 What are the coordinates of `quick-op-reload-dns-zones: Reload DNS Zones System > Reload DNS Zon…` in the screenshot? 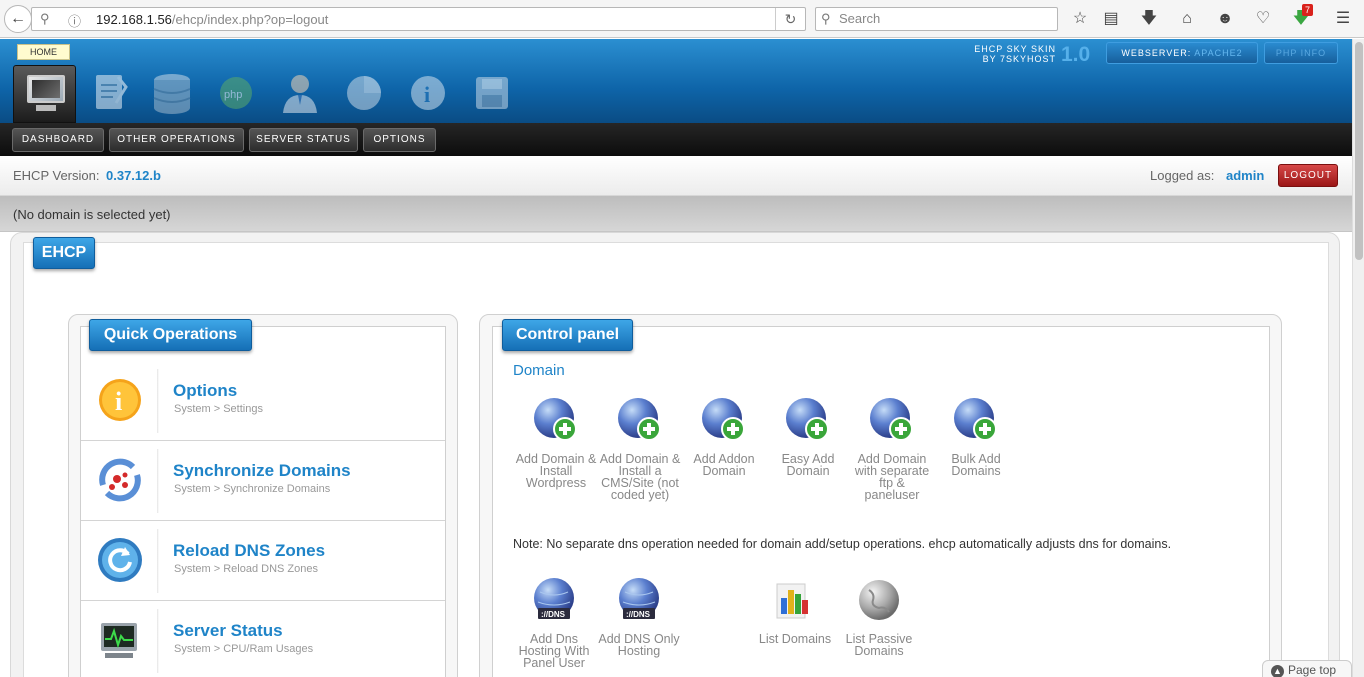 It's located at (263, 561).